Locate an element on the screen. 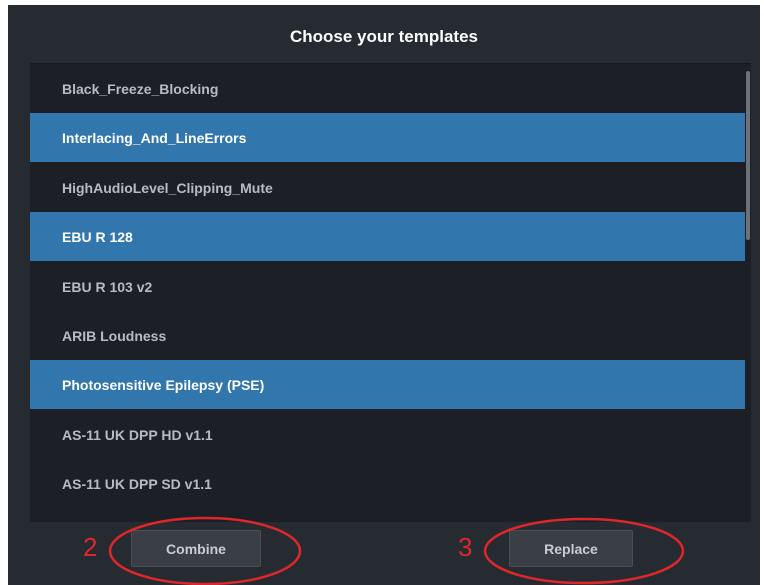  list-item: Photosensitive Epilepsy (PSE) is located at coordinates (387, 384).